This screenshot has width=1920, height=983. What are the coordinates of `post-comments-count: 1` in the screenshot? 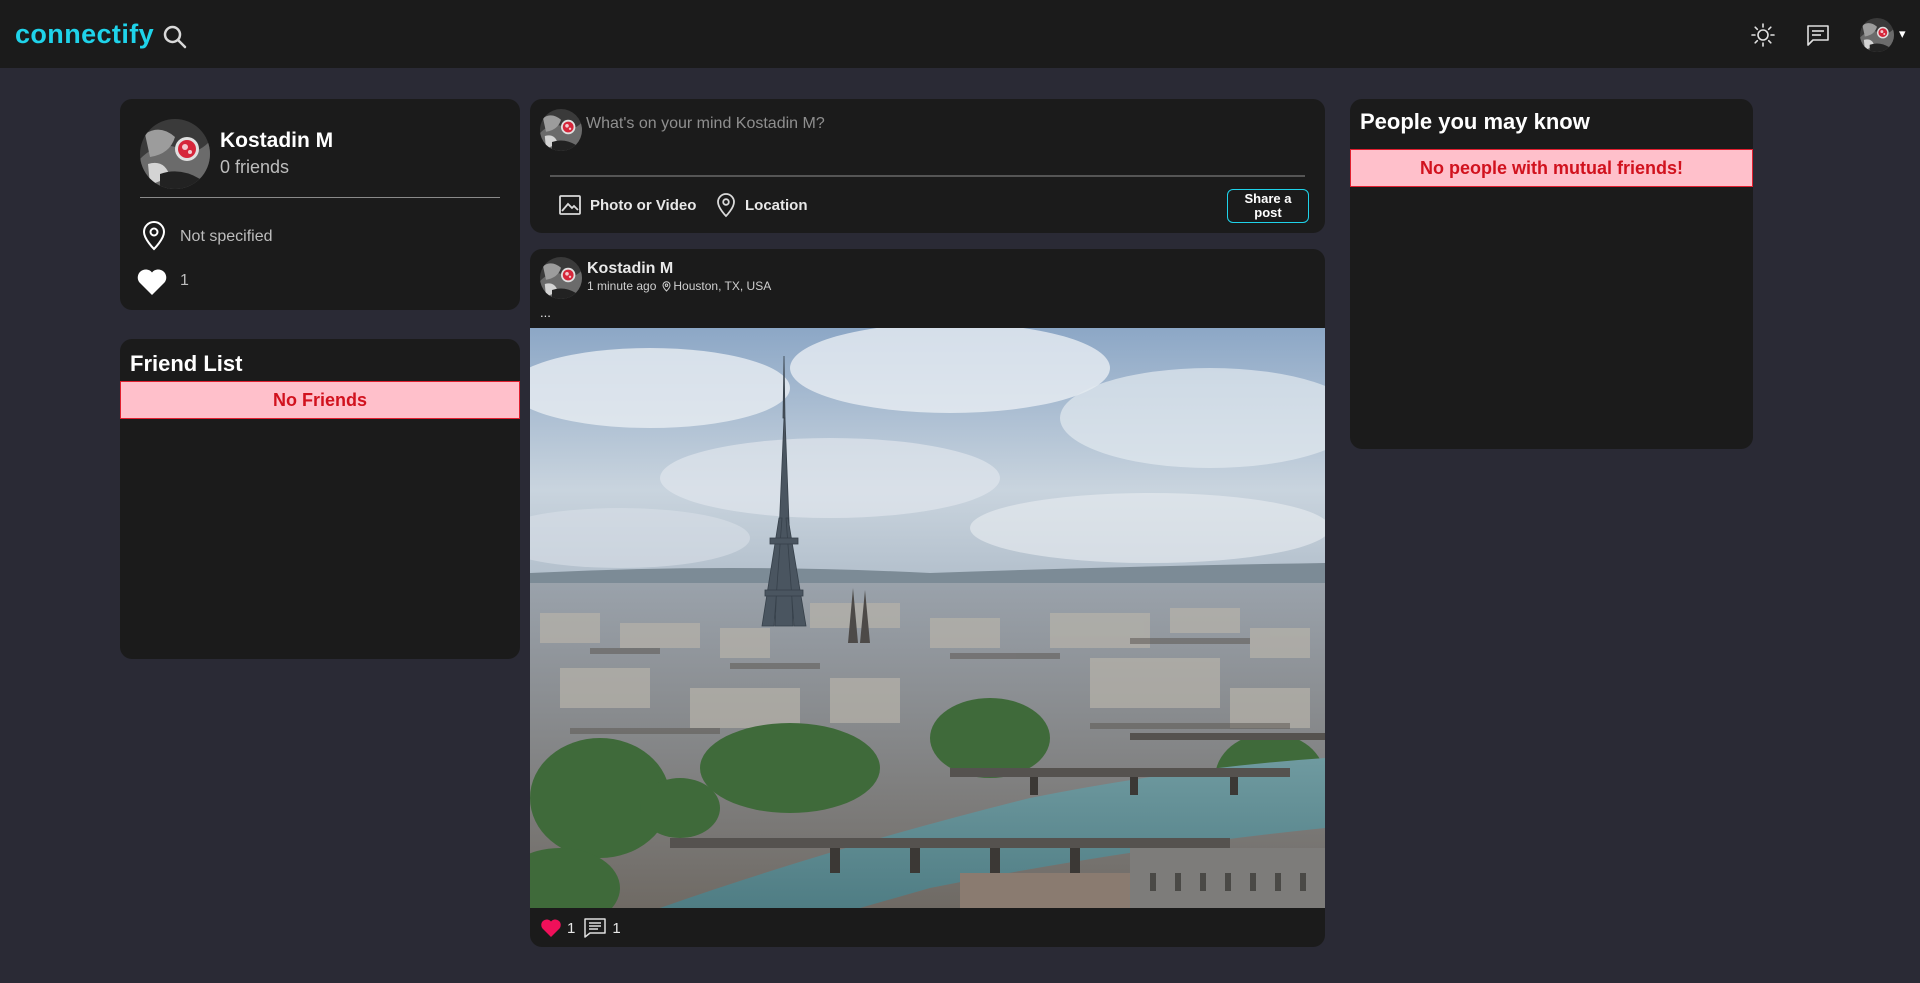 It's located at (616, 928).